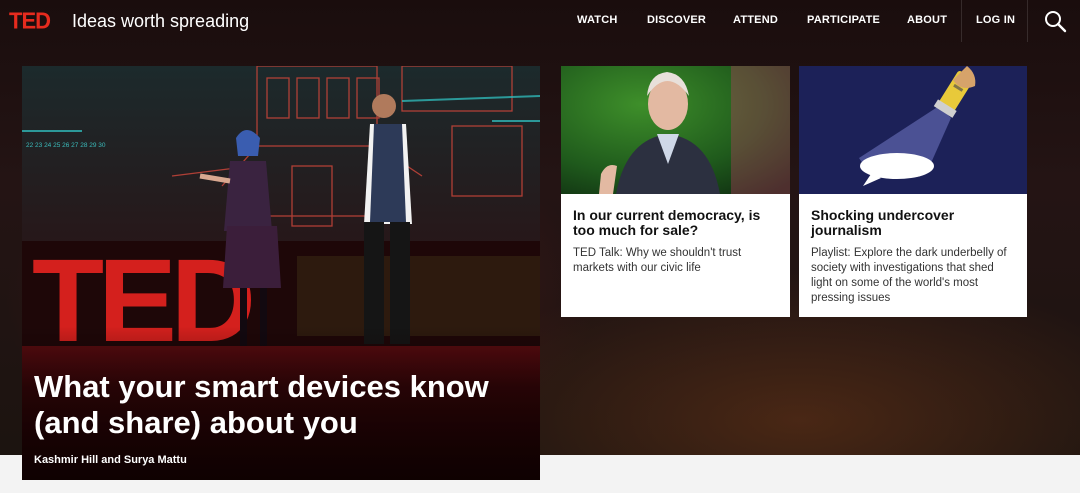 This screenshot has height=493, width=1080. Describe the element at coordinates (597, 20) in the screenshot. I see `nav-watch: WATCH` at that location.